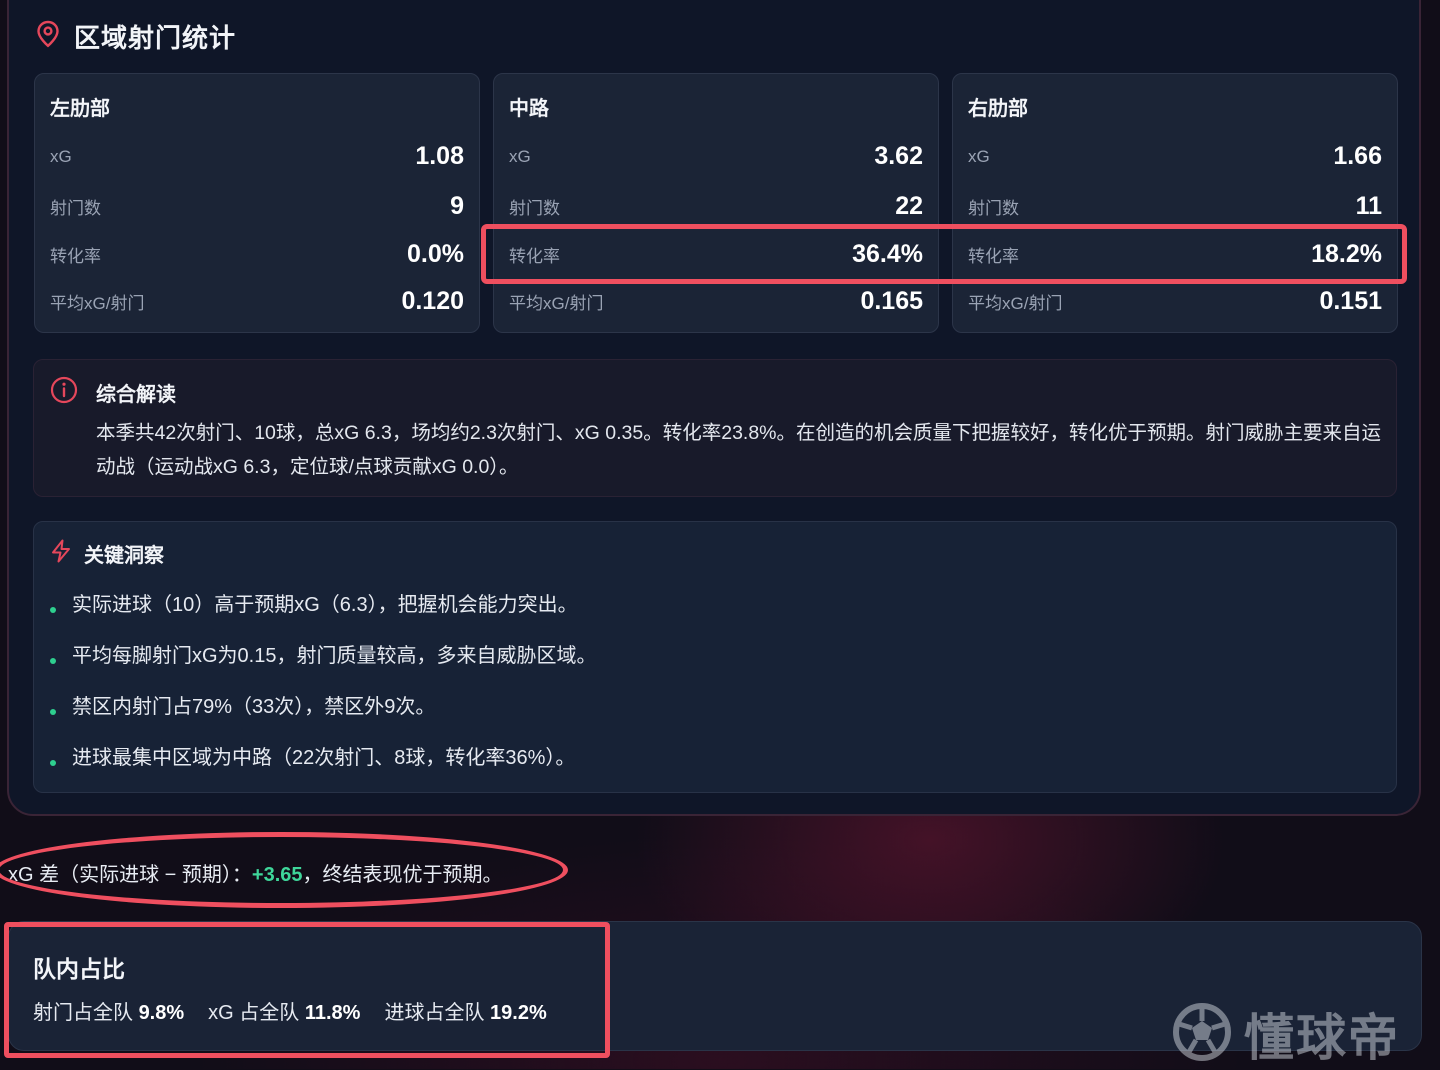 The height and width of the screenshot is (1070, 1440). Describe the element at coordinates (334, 656) in the screenshot. I see `insight-text: 平均每脚射门xG为0.15，射门质量较高，多来自威胁区域。` at that location.